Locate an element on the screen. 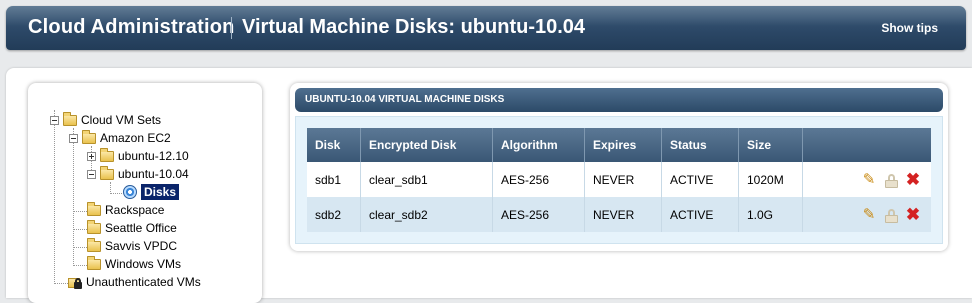  app-title: Cloud Administration is located at coordinates (131, 27).